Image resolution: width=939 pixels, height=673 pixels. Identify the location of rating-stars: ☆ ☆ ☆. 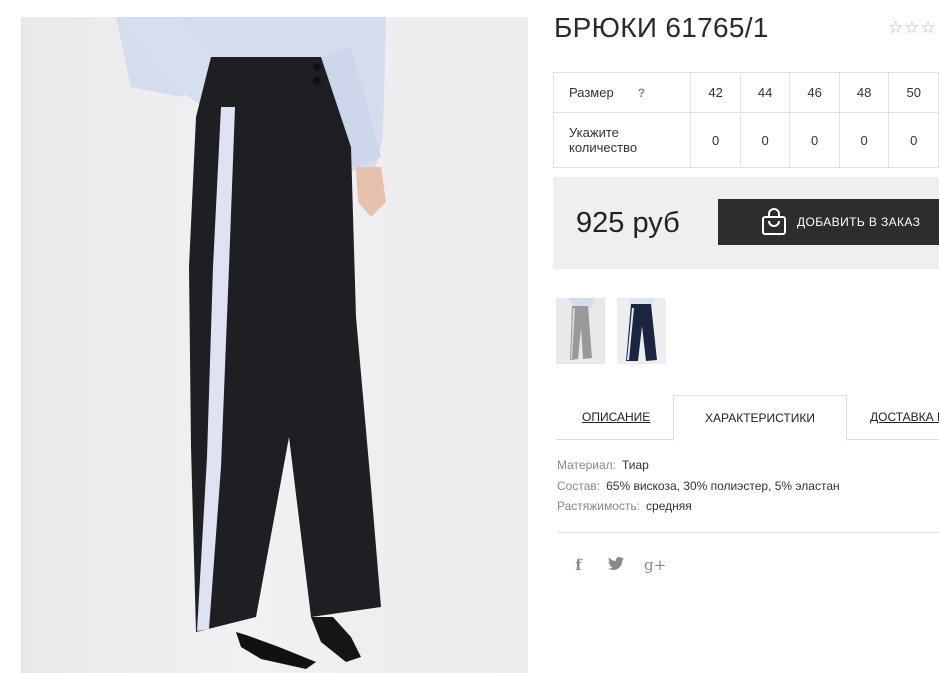
(912, 27).